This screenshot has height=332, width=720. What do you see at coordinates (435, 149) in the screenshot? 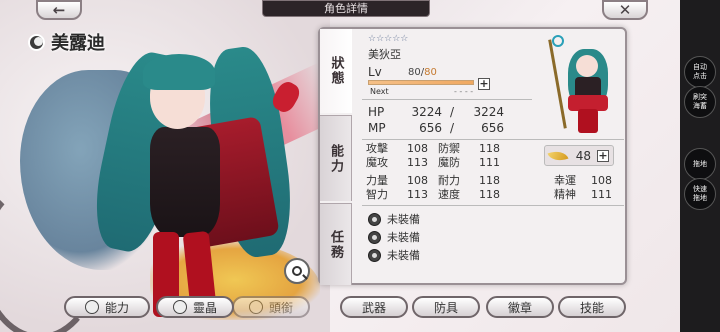
I see `attribute-row: 攻擊 108 防禦 118` at bounding box center [435, 149].